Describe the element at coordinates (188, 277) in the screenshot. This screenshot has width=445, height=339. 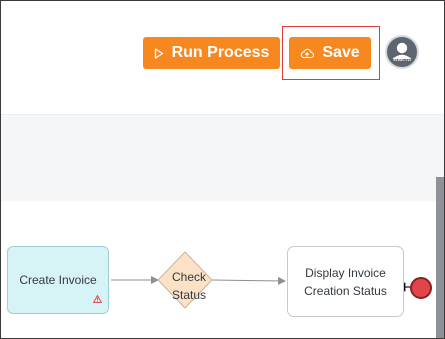
I see `gateway-label-line1: Check` at that location.